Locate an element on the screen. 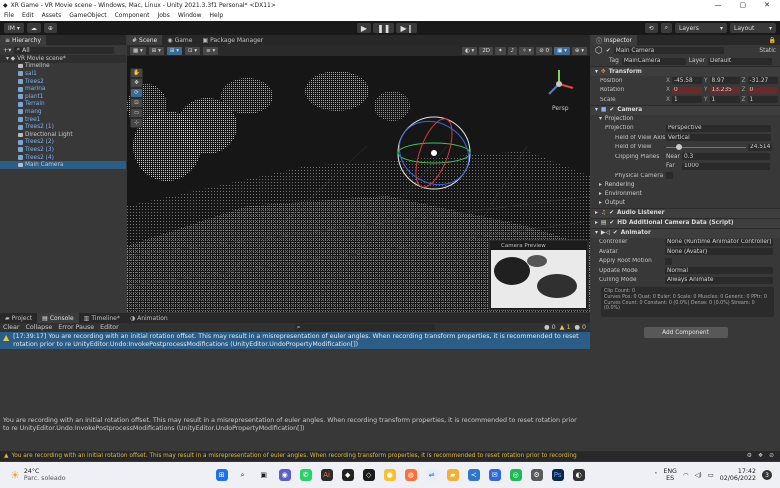 The width and height of the screenshot is (780, 488). layers-dropdown: Layers ▾ is located at coordinates (701, 28).